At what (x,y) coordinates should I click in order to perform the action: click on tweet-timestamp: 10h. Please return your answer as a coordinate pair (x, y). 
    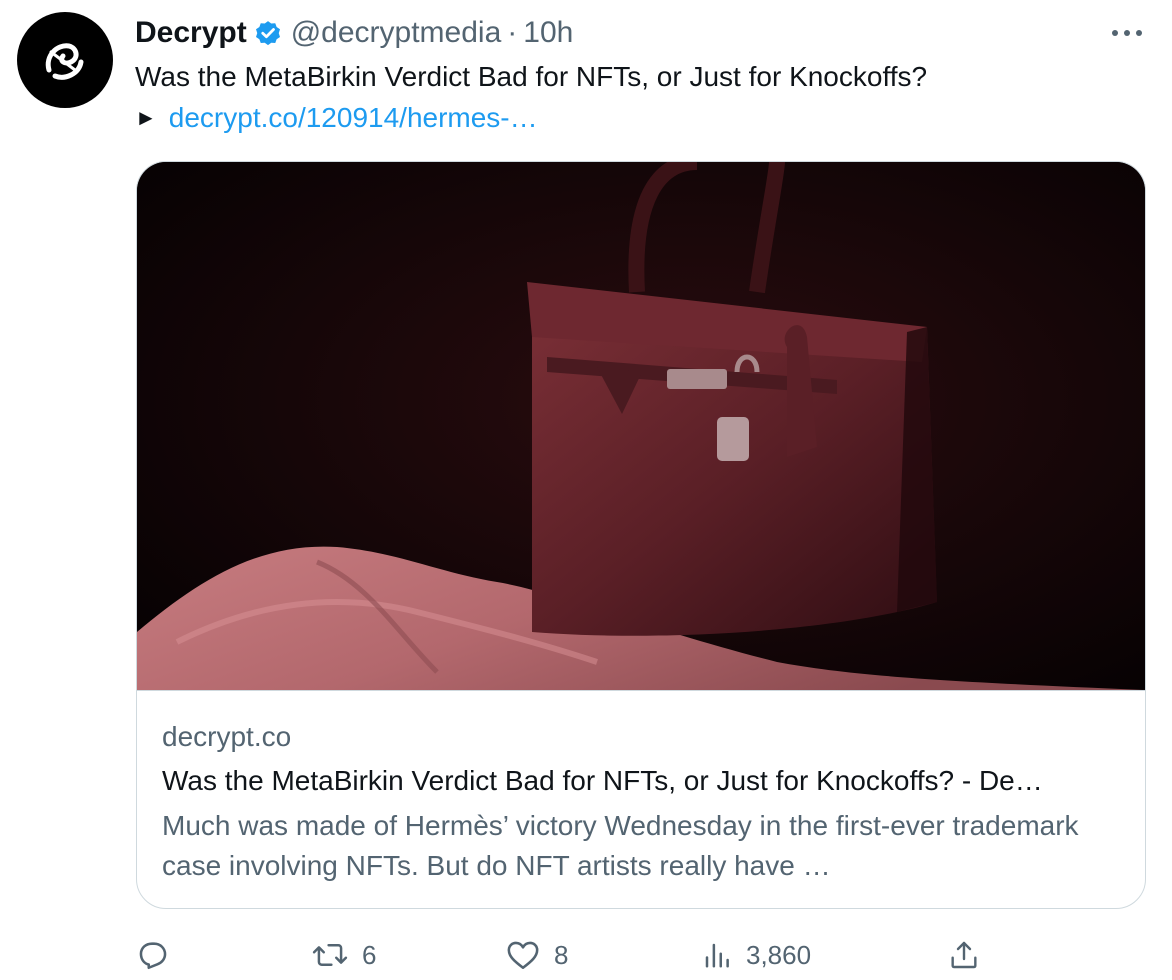
    Looking at the image, I should click on (548, 33).